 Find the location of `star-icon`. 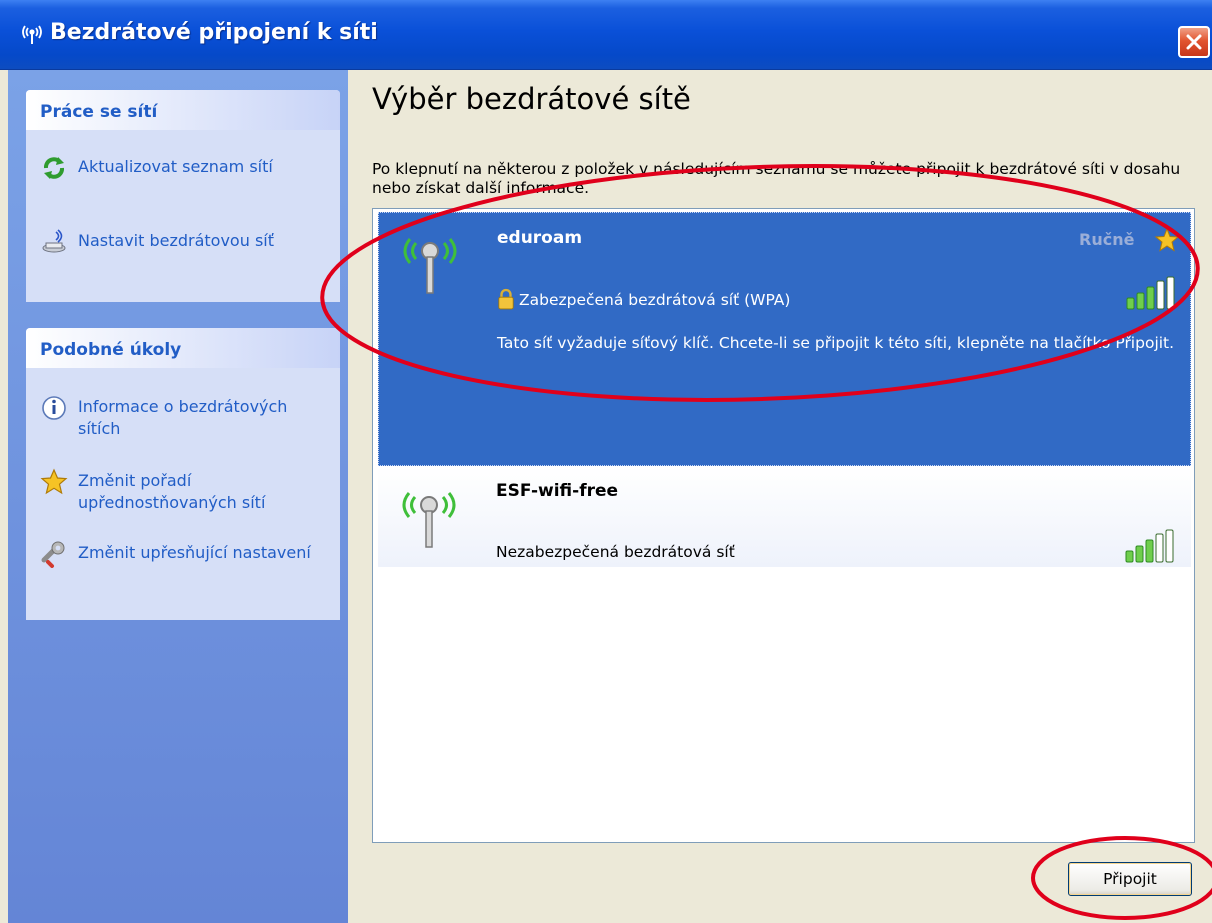

star-icon is located at coordinates (54, 481).